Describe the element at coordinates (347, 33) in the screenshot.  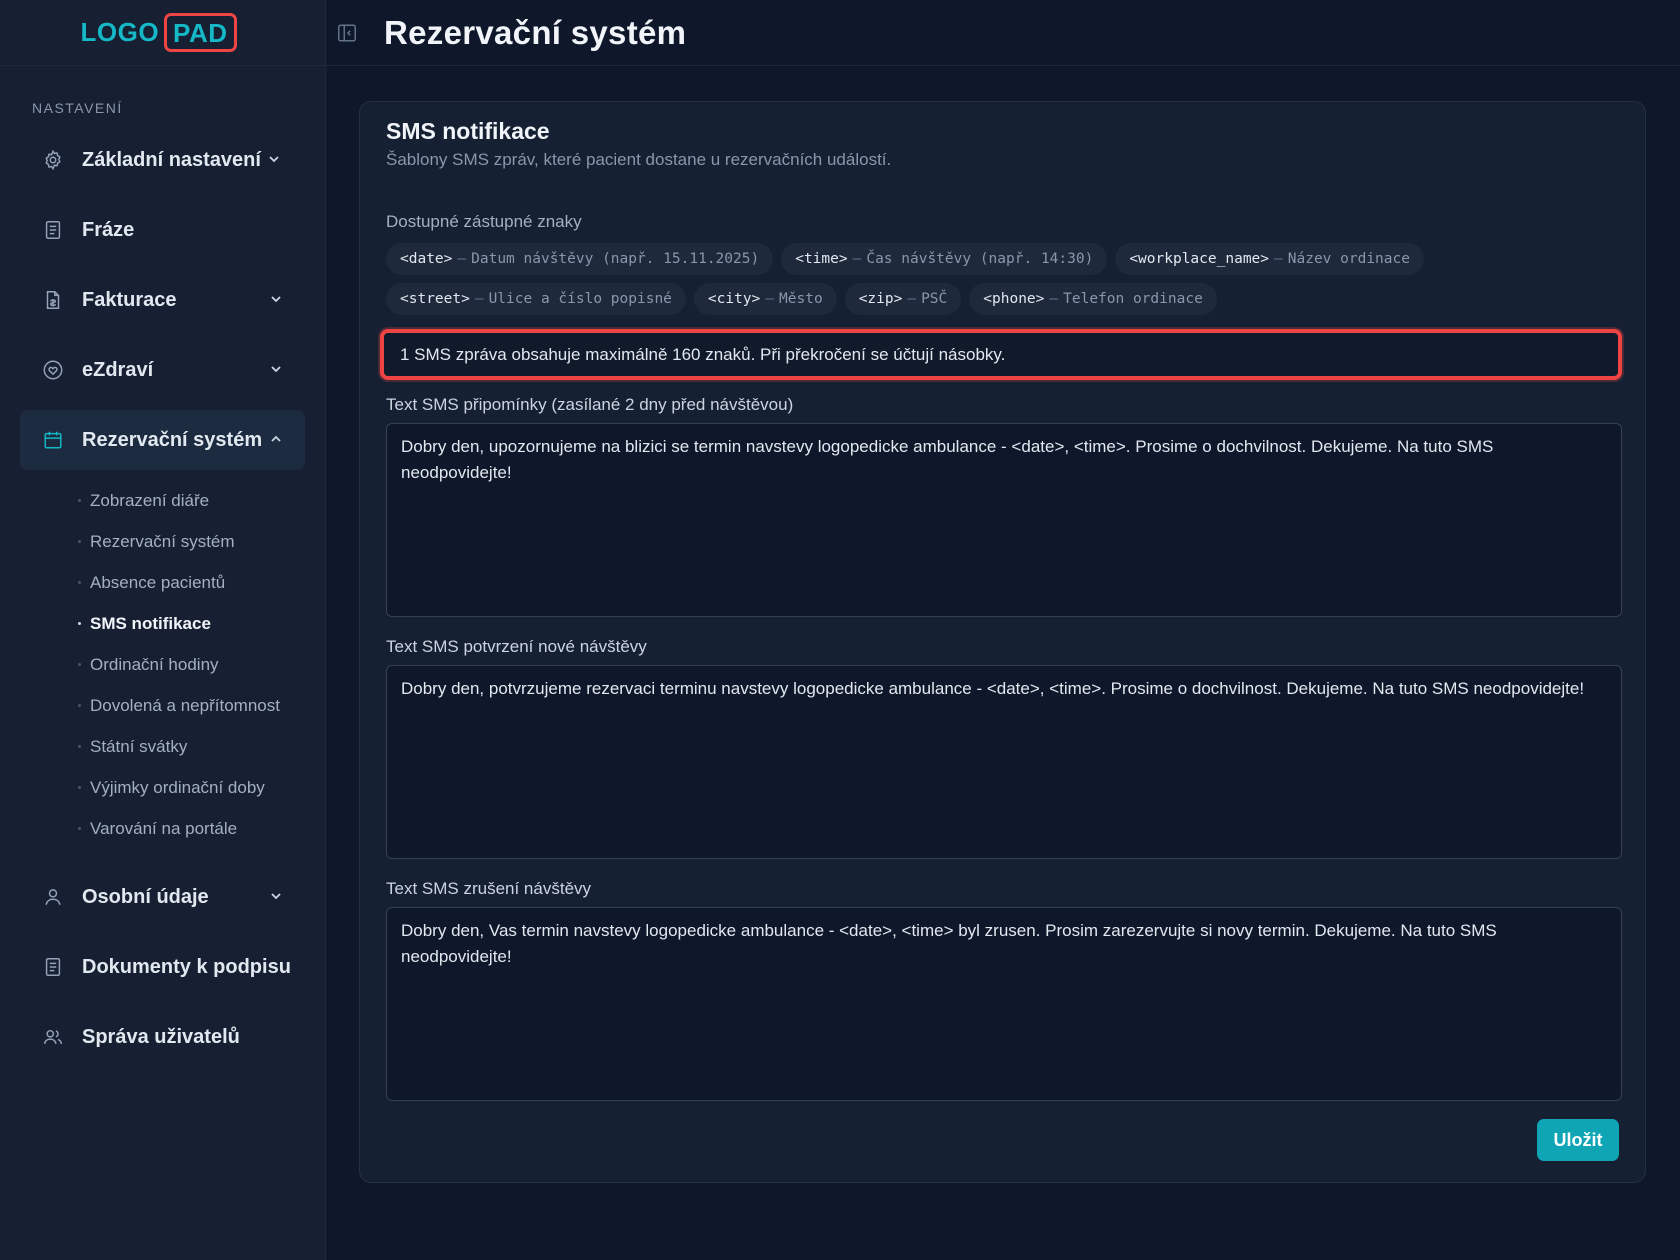
I see `sidebar-collapse-icon` at that location.